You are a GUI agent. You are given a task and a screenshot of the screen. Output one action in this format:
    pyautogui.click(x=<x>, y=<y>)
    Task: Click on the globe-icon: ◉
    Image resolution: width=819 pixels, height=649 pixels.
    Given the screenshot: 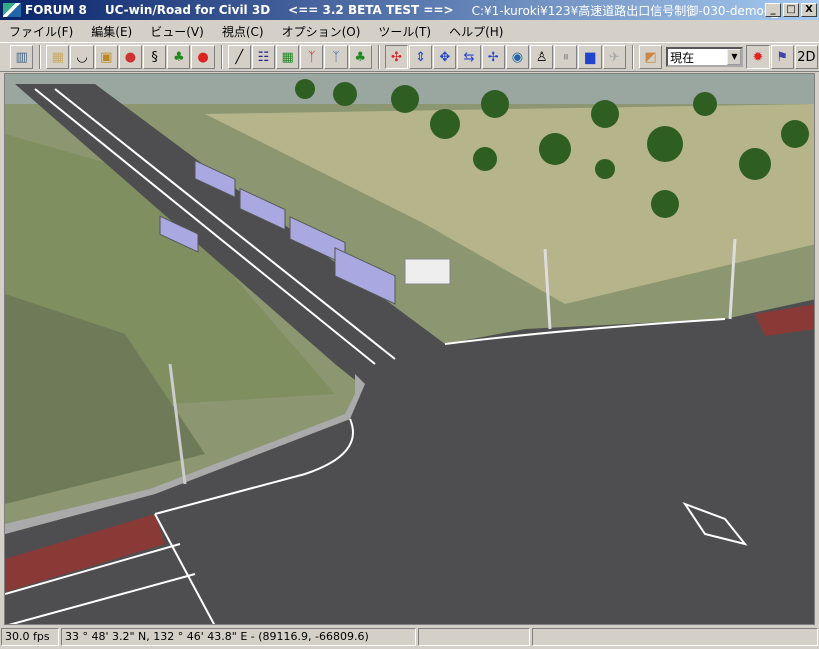 What is the action you would take?
    pyautogui.click(x=517, y=57)
    